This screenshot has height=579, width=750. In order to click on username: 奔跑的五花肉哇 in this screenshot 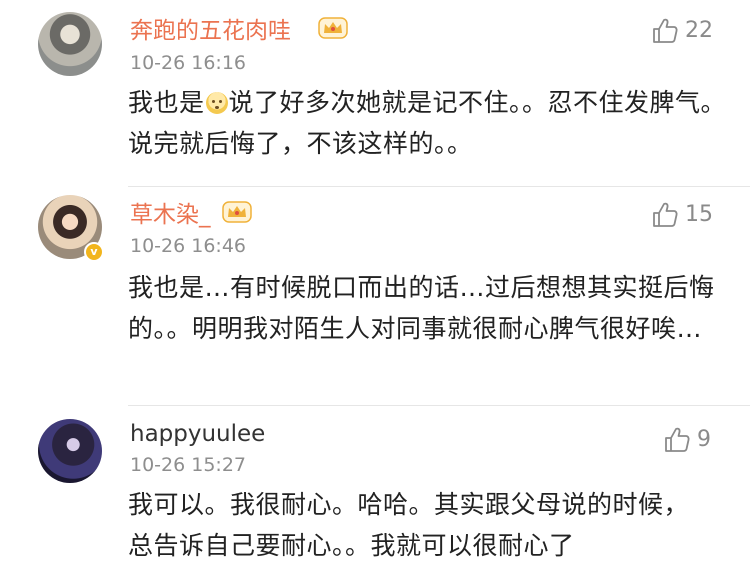, I will do `click(210, 31)`.